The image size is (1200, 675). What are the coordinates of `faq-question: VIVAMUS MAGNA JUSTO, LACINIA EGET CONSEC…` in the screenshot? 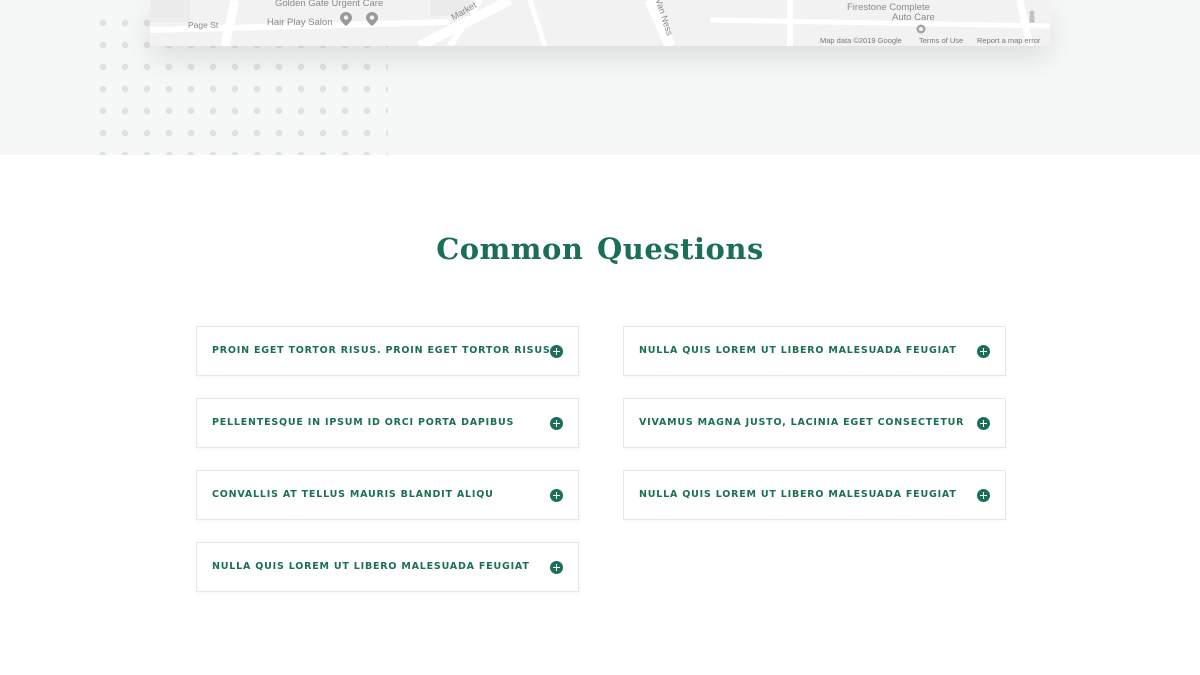 It's located at (802, 422).